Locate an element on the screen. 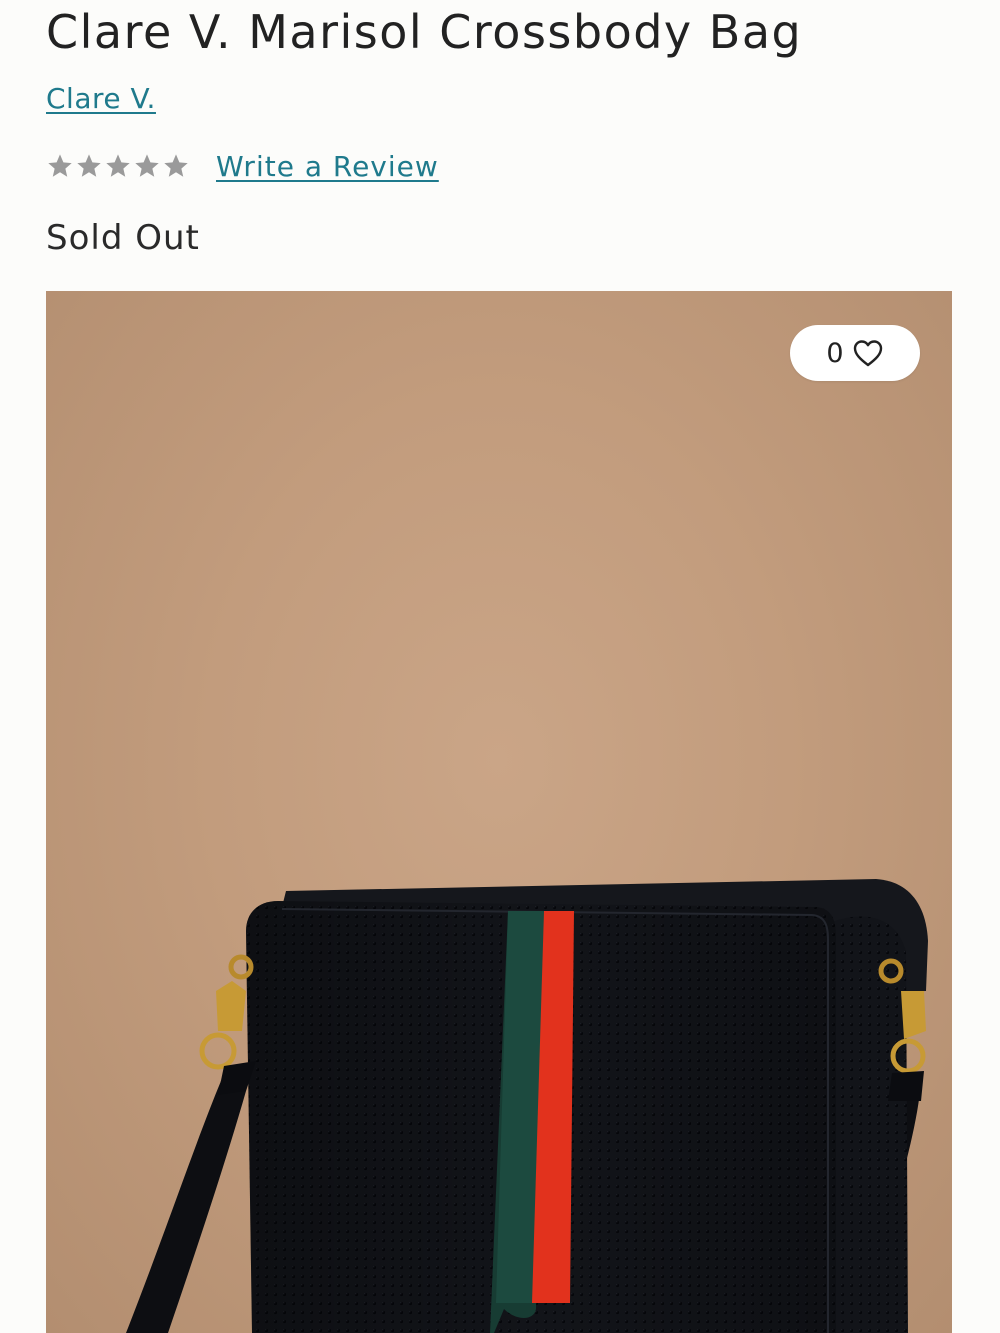  availability-status: Sold Out is located at coordinates (123, 238).